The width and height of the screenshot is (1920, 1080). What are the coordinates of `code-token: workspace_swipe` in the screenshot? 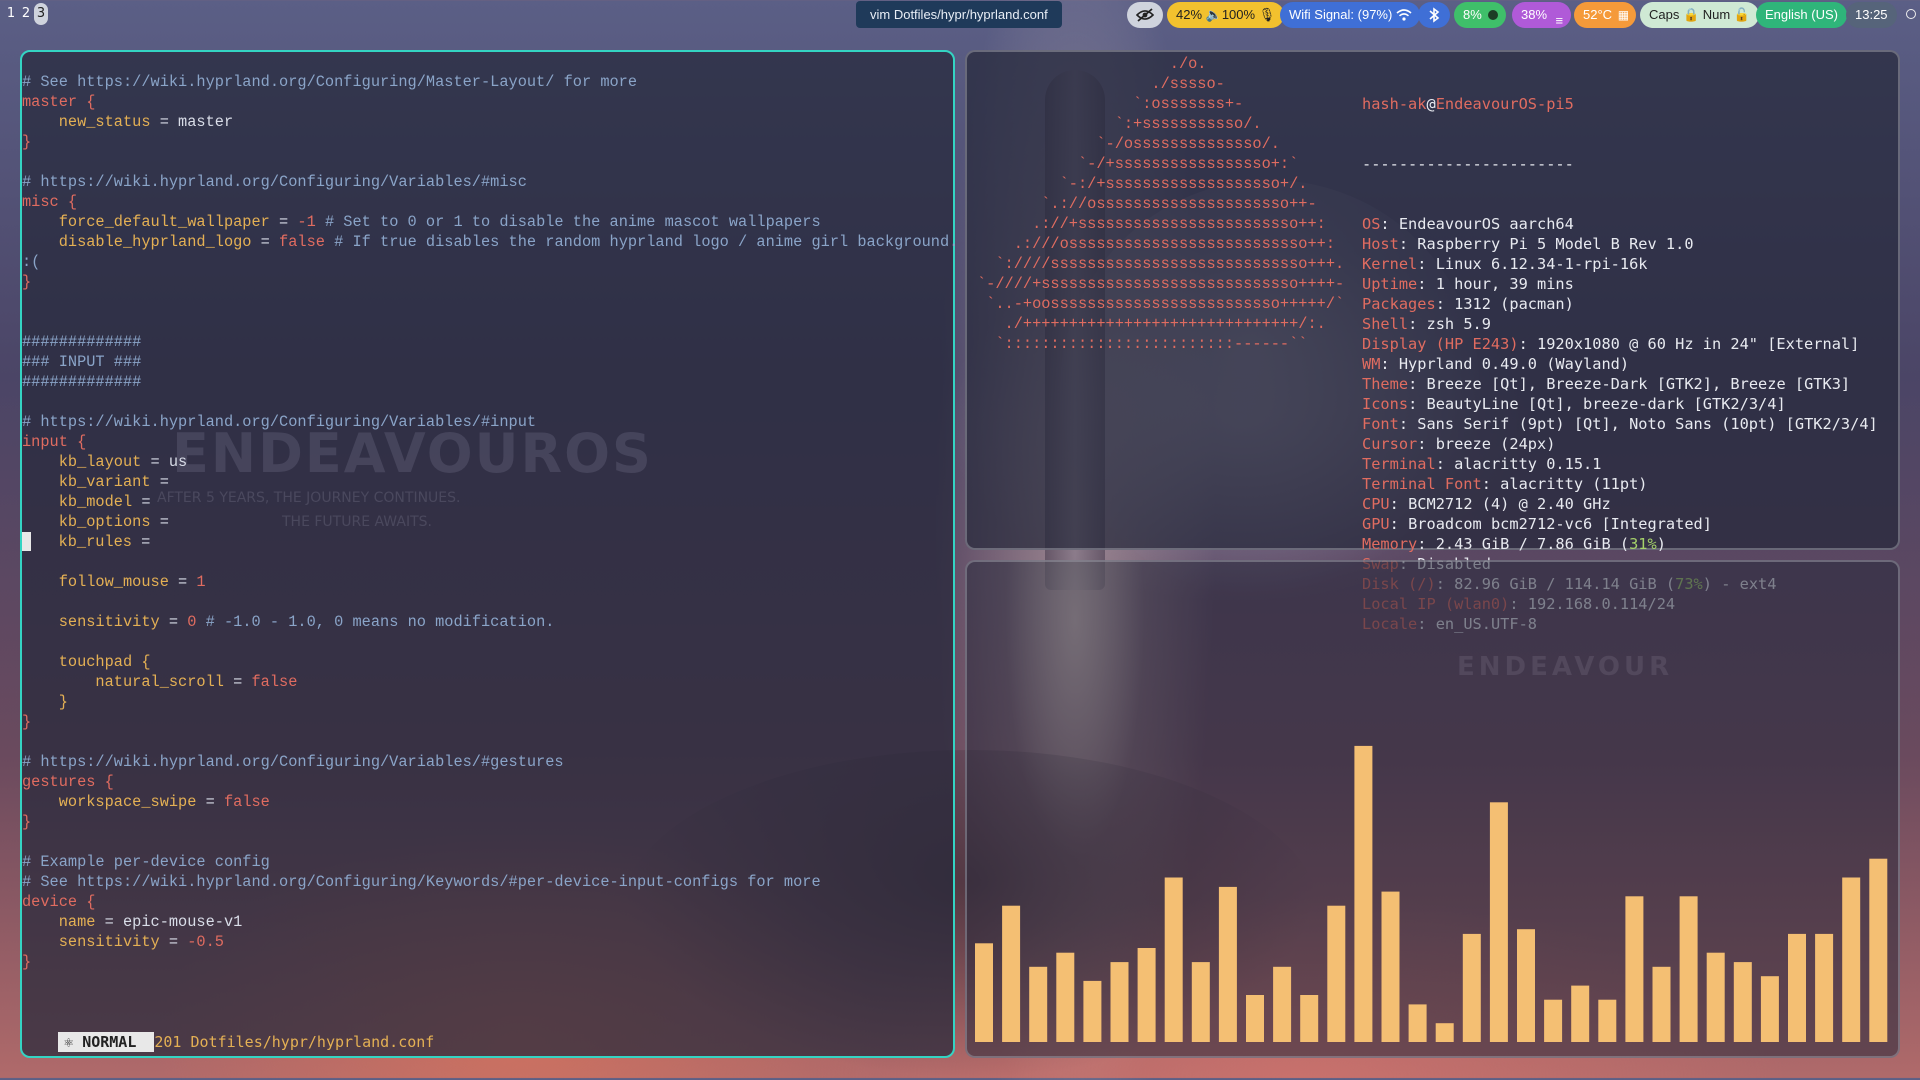 It's located at (109, 802).